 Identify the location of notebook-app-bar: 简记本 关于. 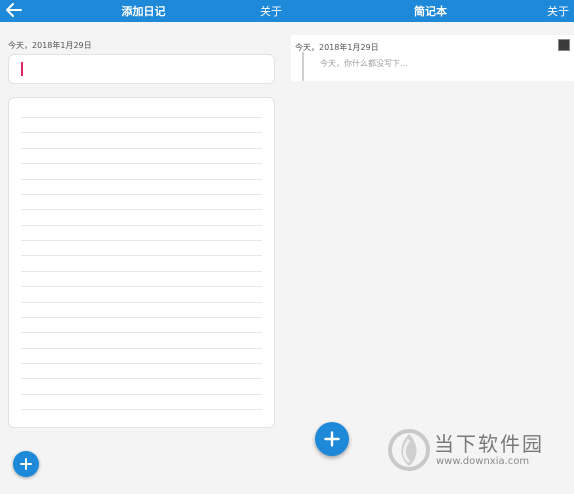
(430, 11).